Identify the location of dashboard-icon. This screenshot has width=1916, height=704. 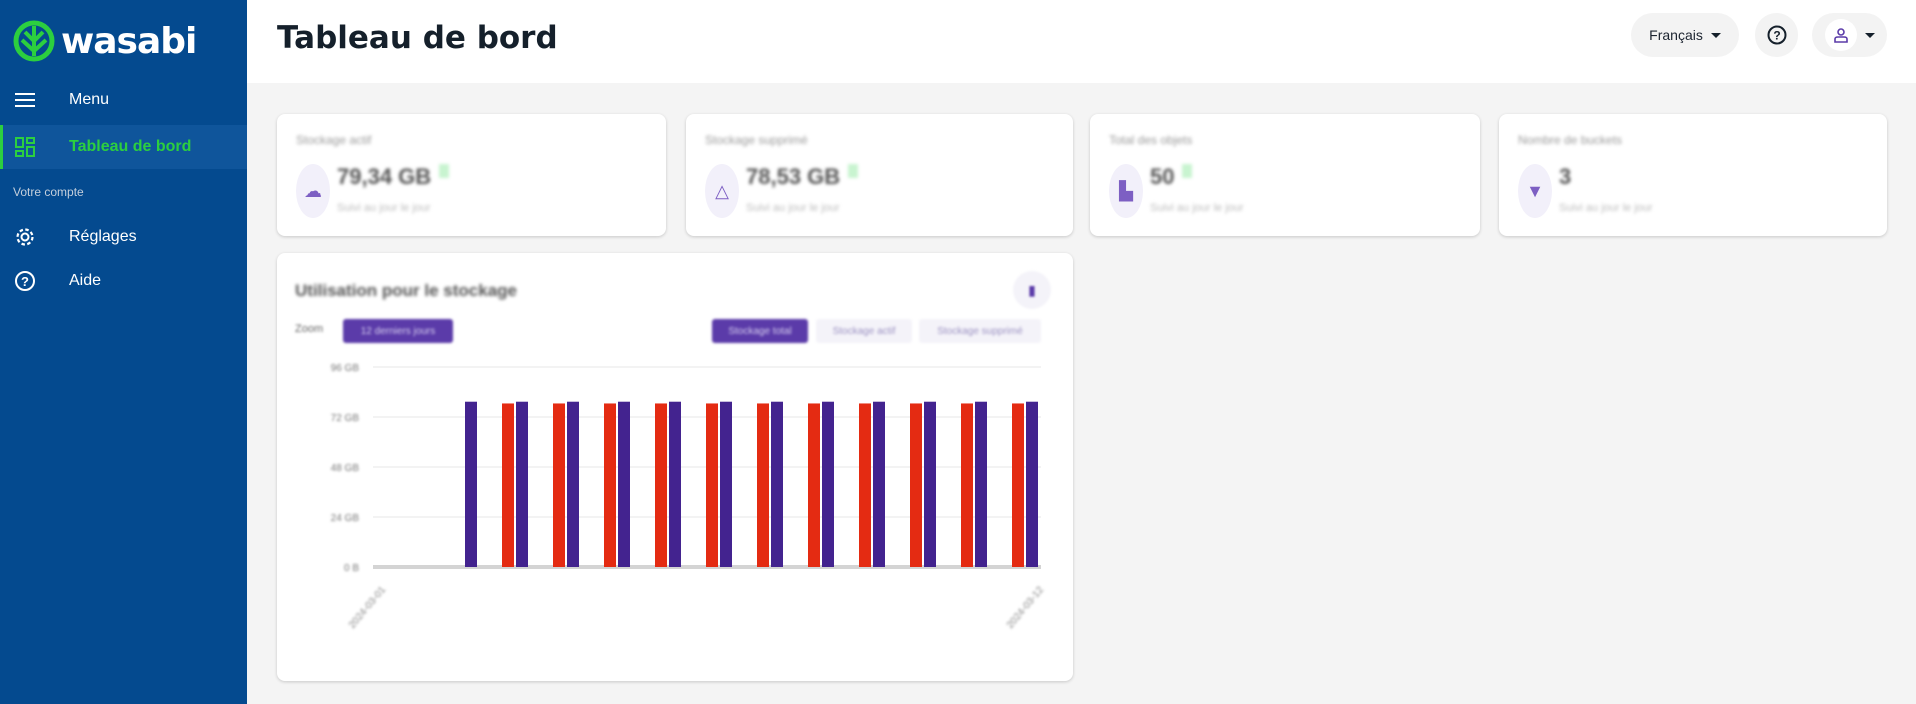
(25, 147).